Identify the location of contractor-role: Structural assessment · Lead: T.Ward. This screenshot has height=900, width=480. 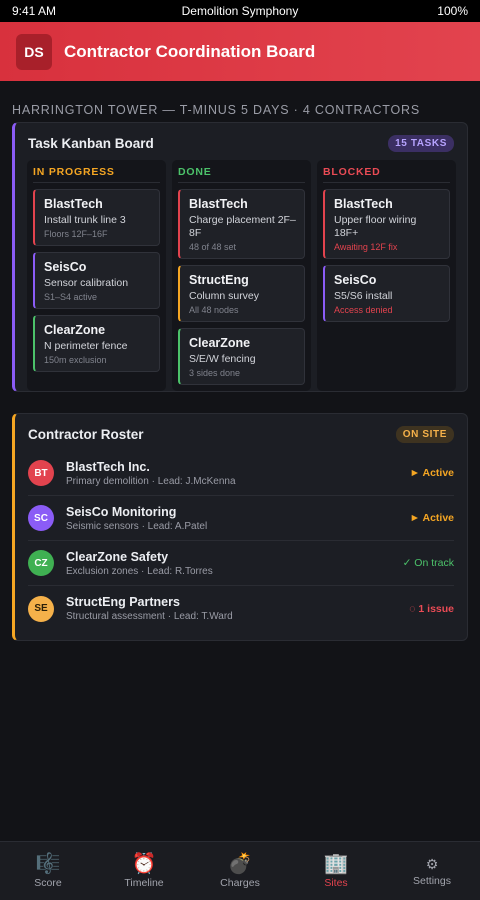
(149, 616).